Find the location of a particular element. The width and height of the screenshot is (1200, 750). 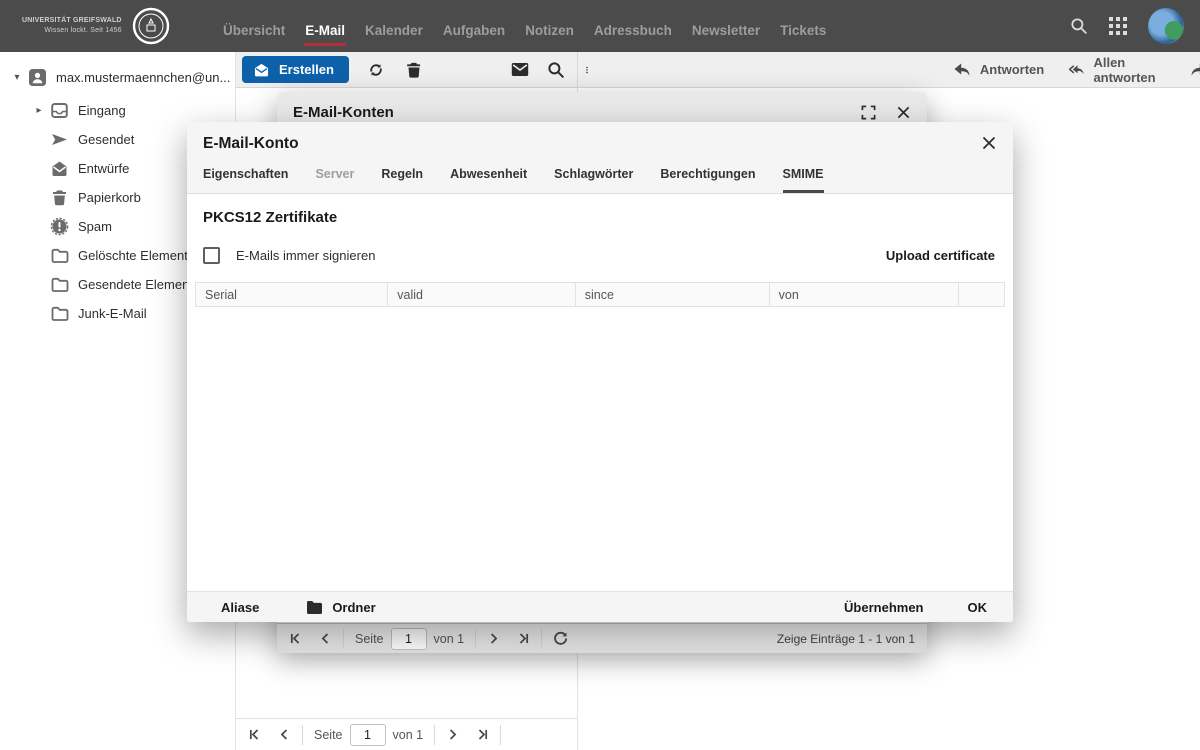

reply-button: Antworten is located at coordinates (998, 70).